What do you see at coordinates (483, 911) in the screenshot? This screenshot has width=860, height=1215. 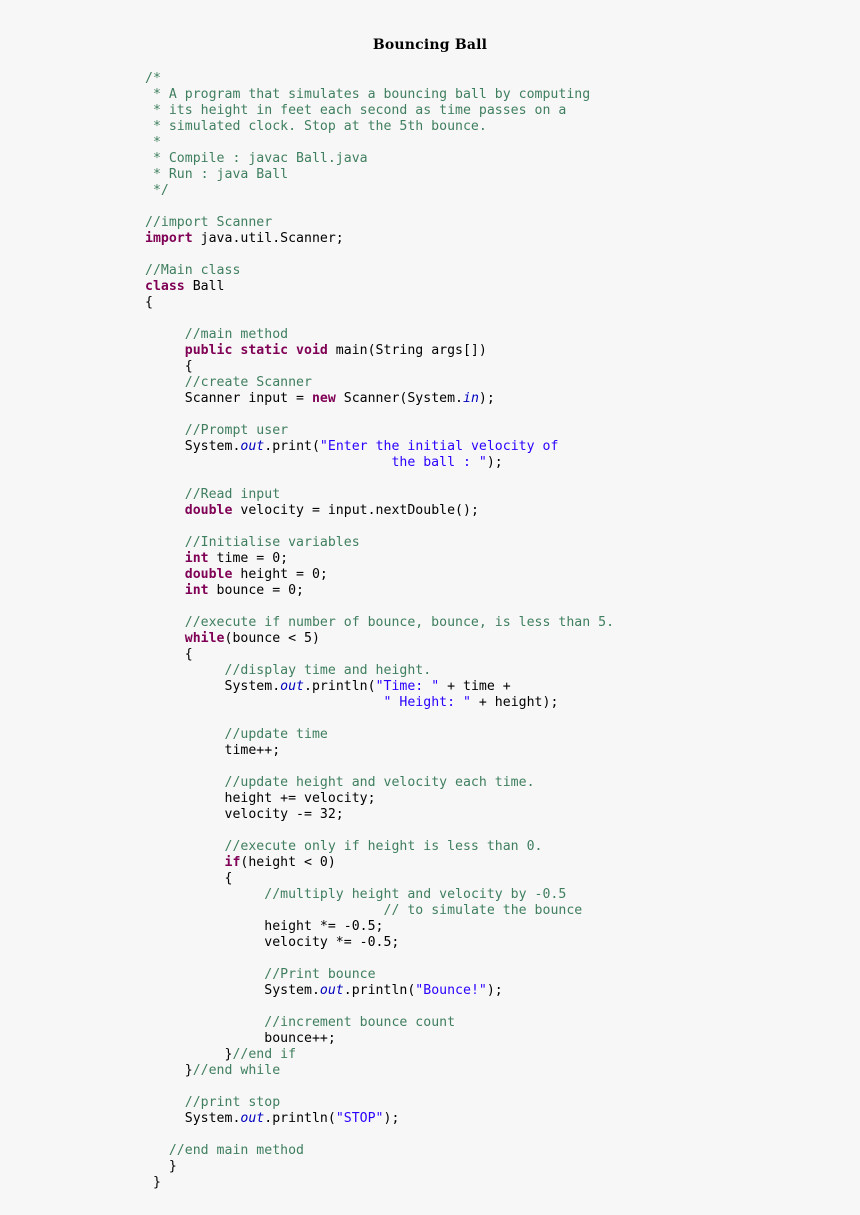 I see `code-token-cmt: // to simulate the bounce` at bounding box center [483, 911].